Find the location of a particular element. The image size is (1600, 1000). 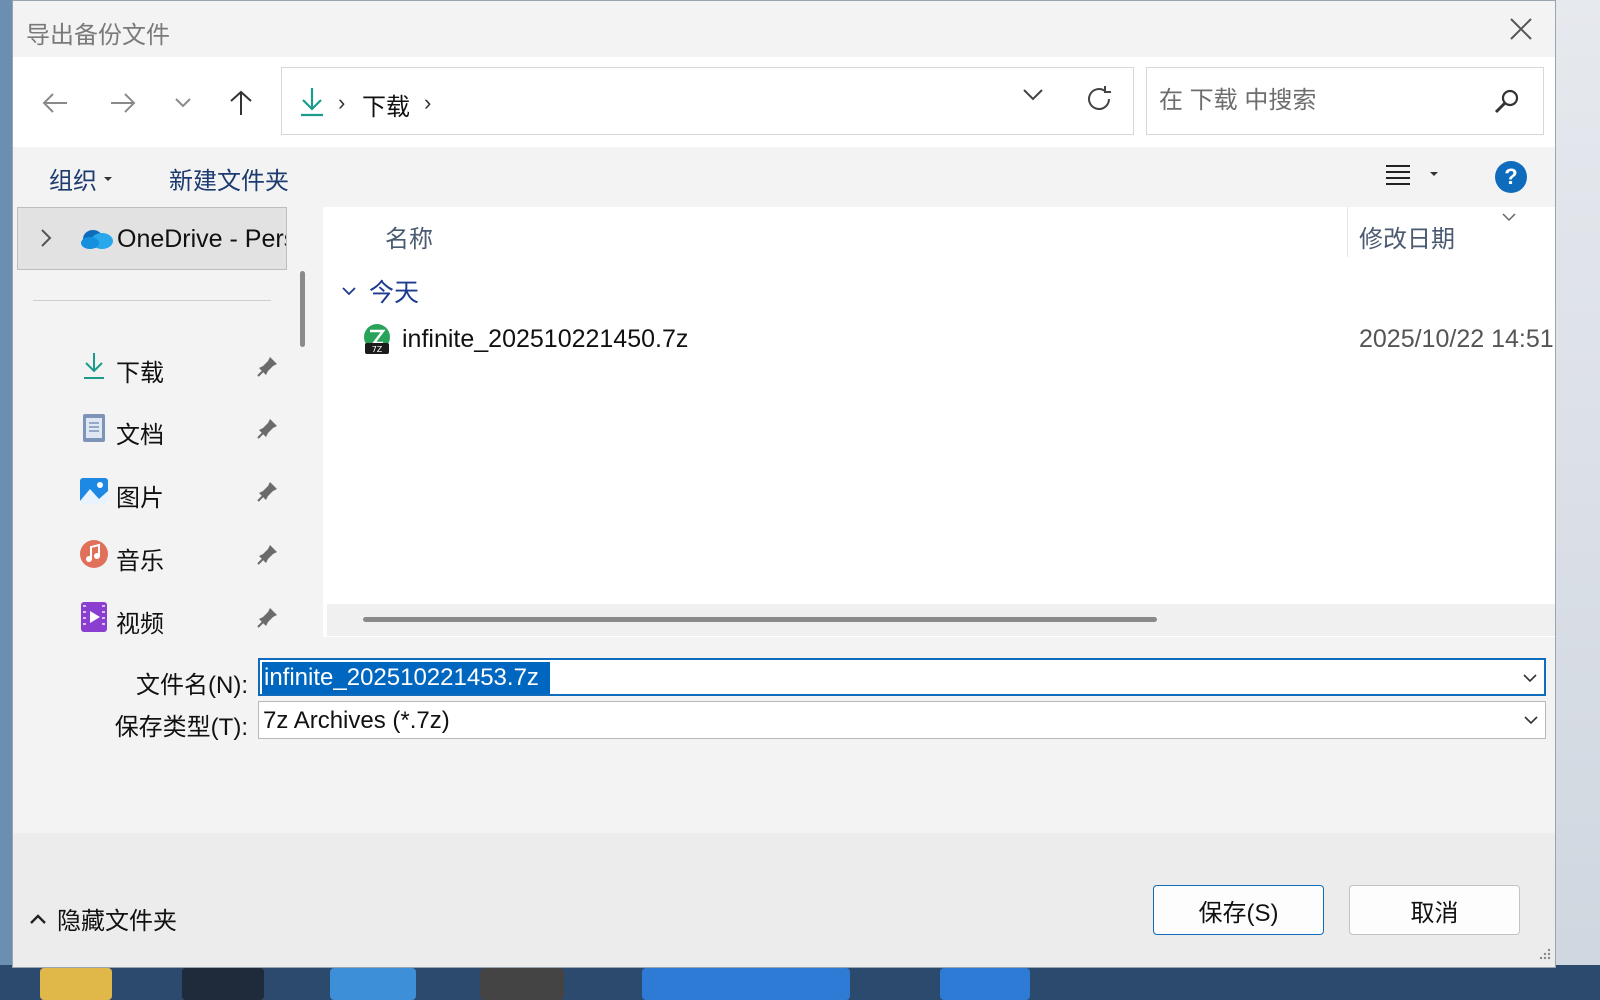

filename-dropdown-button is located at coordinates (1530, 679).